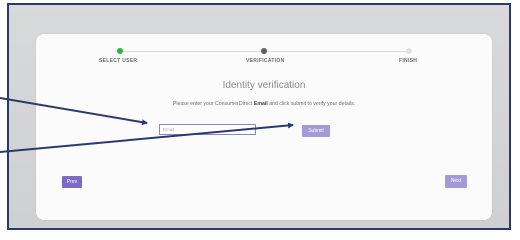  I want to click on annotation-arrows, so click(147, 125).